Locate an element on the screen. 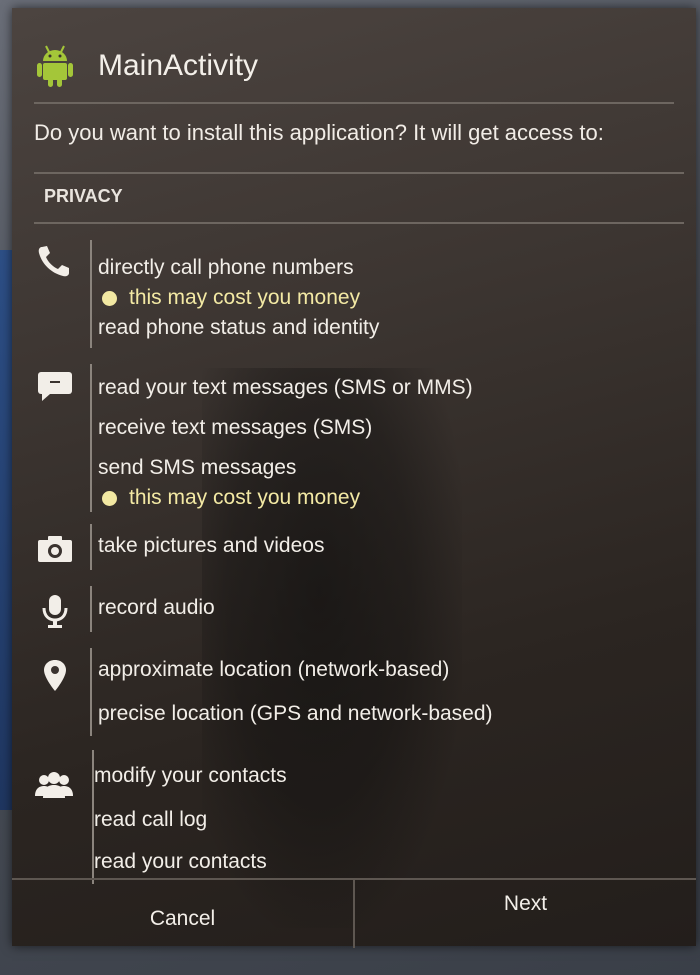 This screenshot has height=975, width=700. contacts-icon is located at coordinates (53, 785).